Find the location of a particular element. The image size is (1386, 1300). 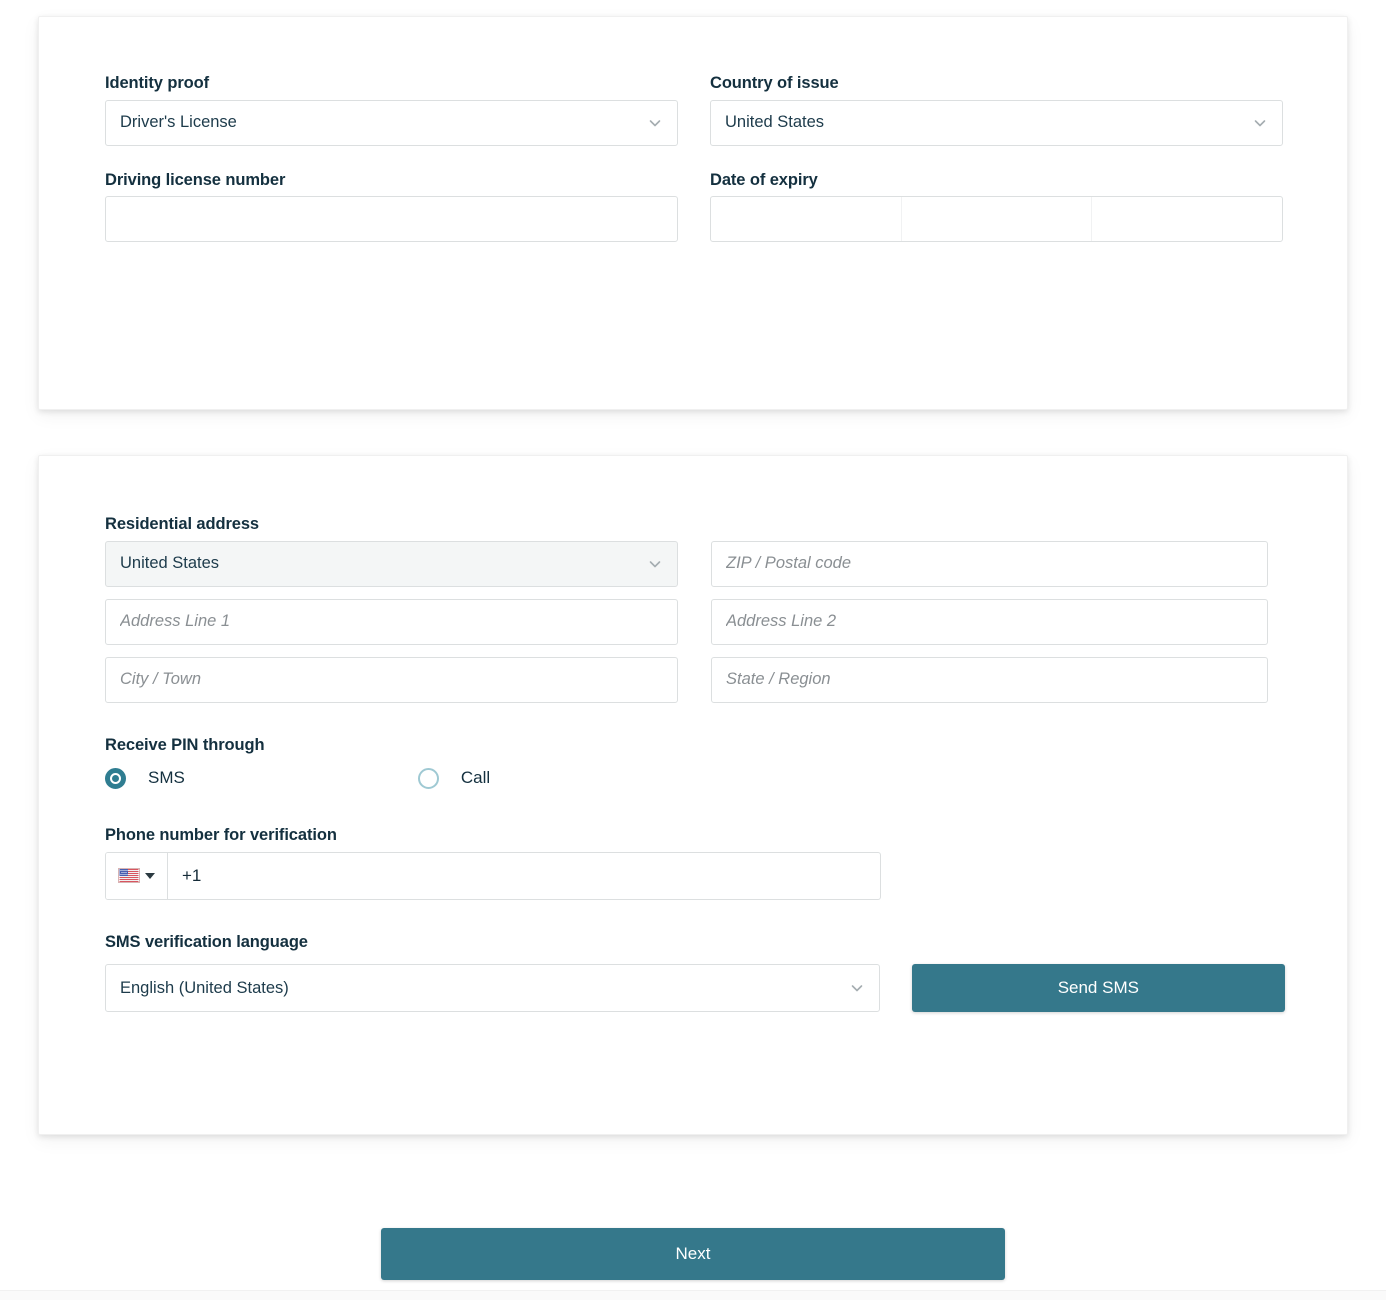

date-segment-year is located at coordinates (1187, 219).